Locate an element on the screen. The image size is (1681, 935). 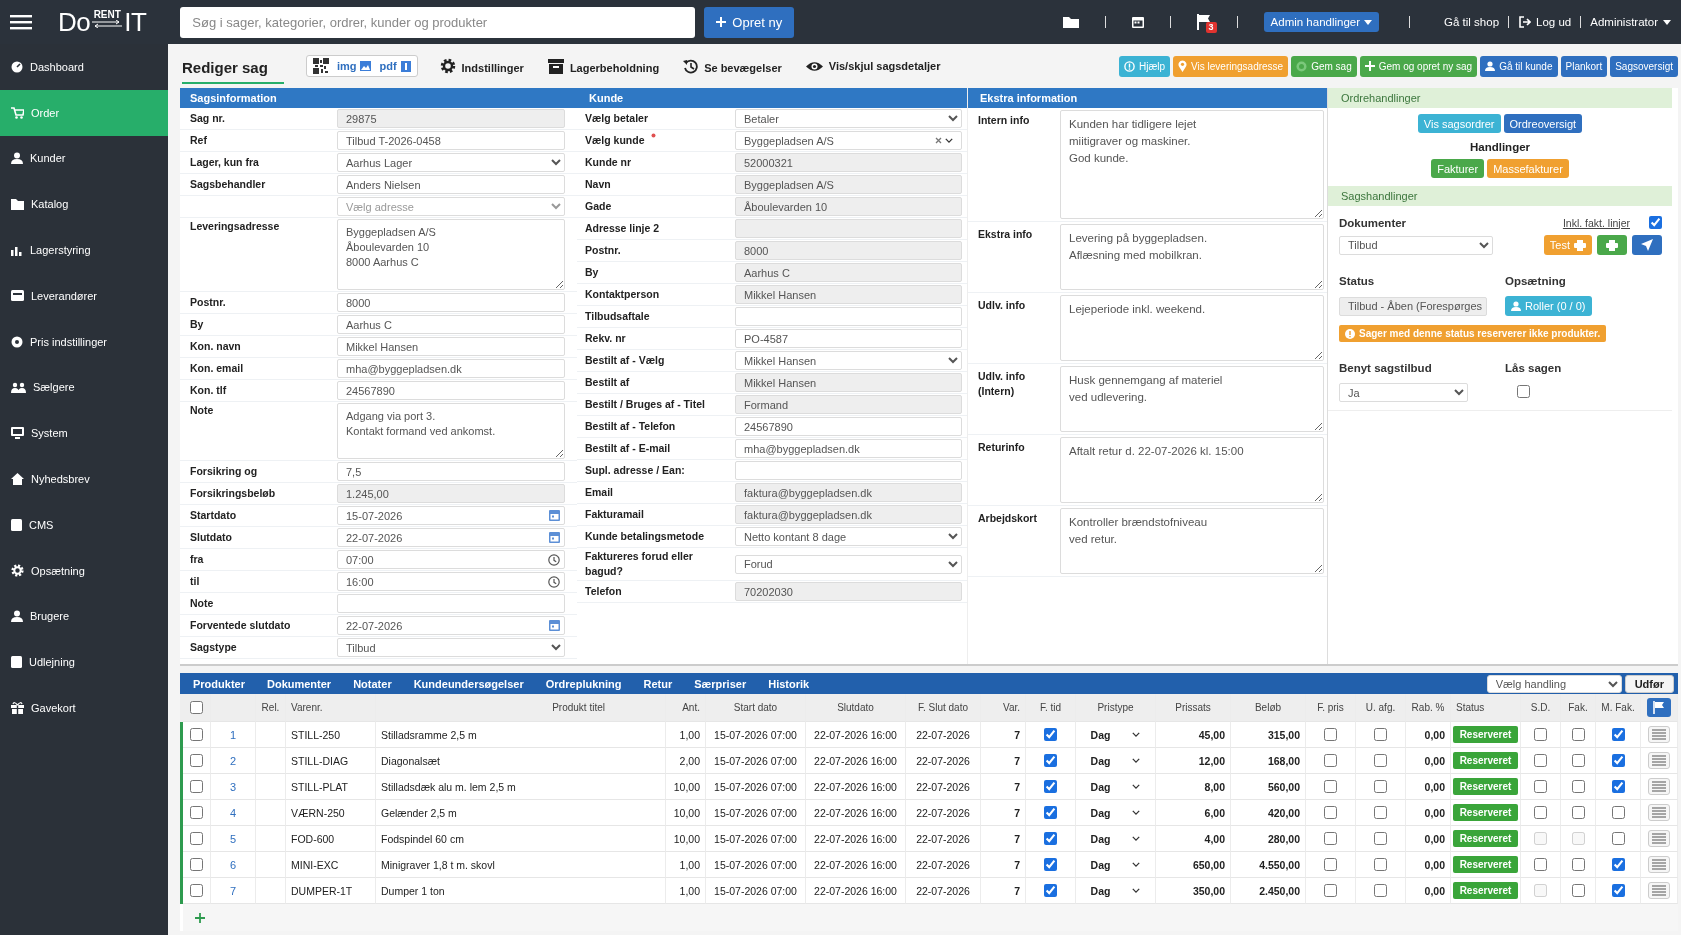
flag-button is located at coordinates (1659, 707).